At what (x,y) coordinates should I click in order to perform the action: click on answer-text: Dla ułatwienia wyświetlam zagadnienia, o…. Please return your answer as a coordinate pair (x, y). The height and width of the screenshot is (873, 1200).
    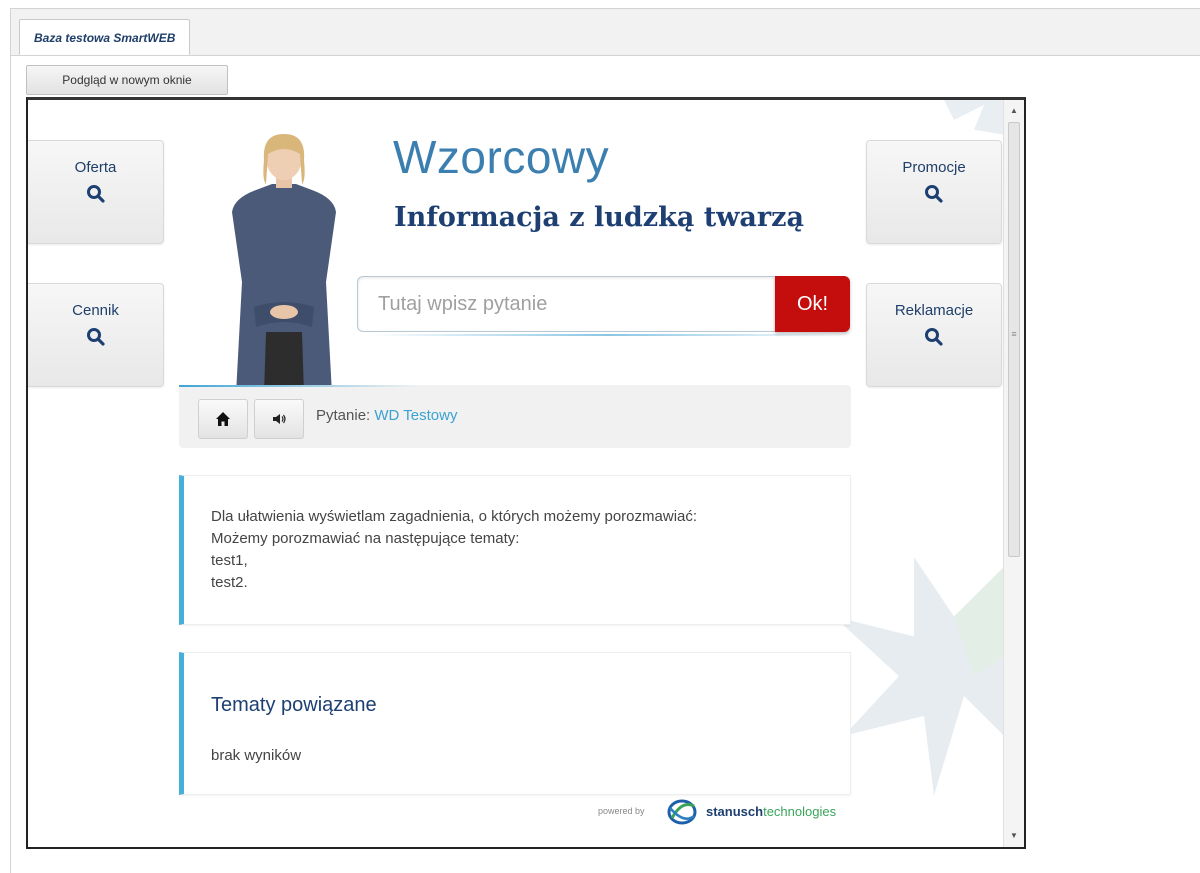
    Looking at the image, I should click on (454, 550).